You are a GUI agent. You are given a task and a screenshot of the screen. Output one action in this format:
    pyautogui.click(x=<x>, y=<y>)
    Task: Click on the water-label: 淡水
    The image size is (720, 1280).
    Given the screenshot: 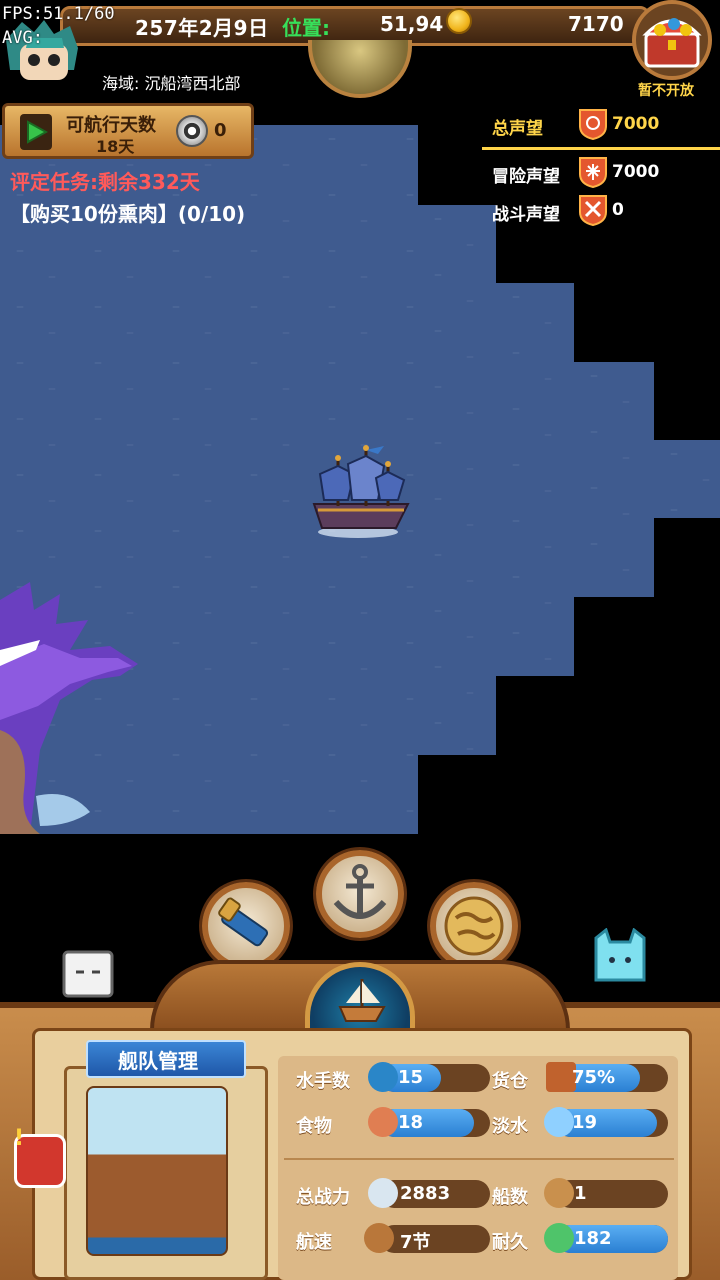 What is the action you would take?
    pyautogui.click(x=510, y=1126)
    